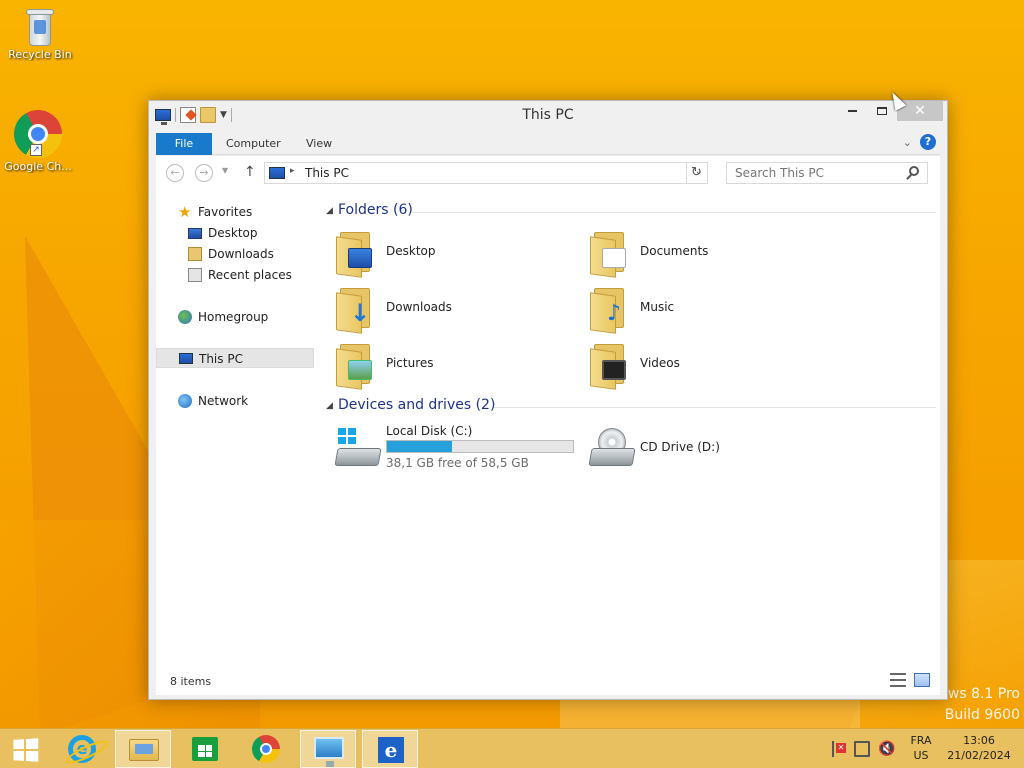  Describe the element at coordinates (419, 307) in the screenshot. I see `folder-label: Downloads` at that location.